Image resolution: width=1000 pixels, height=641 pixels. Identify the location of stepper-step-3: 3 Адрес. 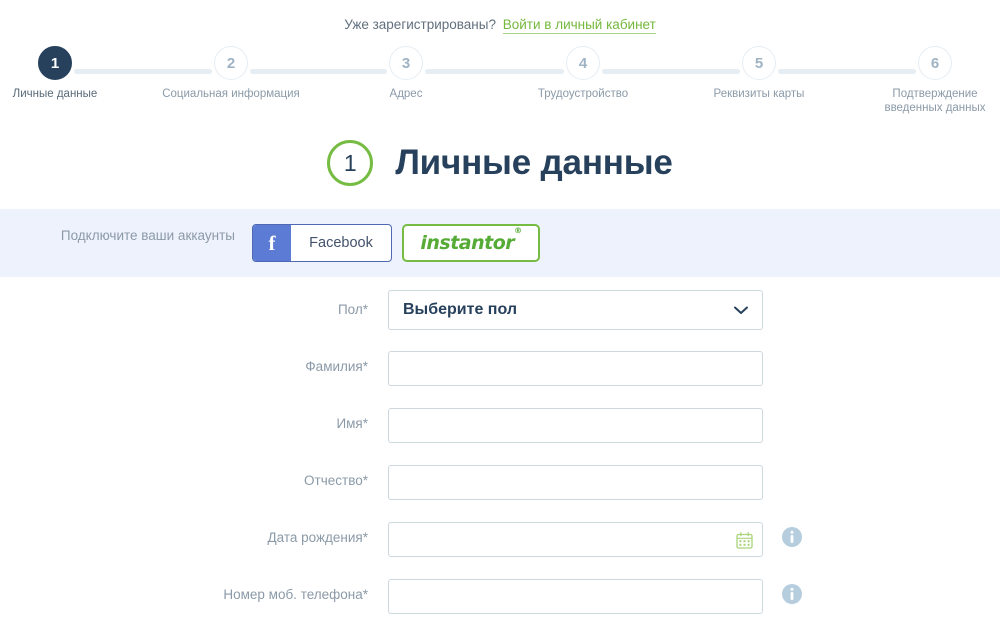
(406, 73).